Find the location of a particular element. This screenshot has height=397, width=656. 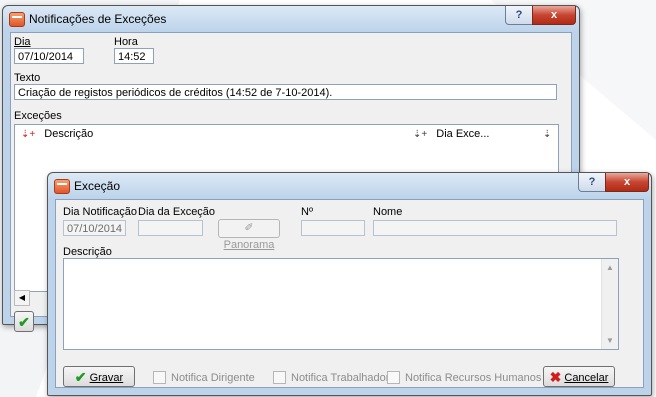

dialog-title: Exceção is located at coordinates (97, 186).